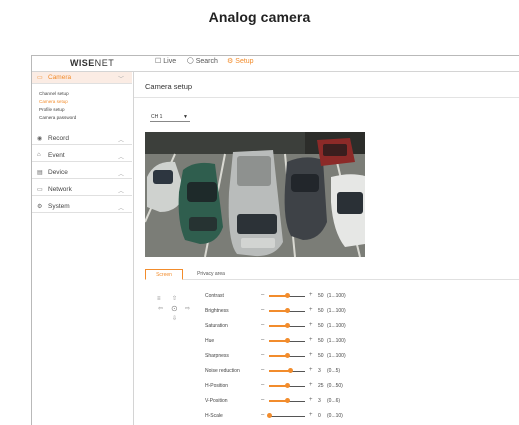 Image resolution: width=519 pixels, height=425 pixels. What do you see at coordinates (54, 93) in the screenshot?
I see `sidebar-item-channel-setup: Channel setup` at bounding box center [54, 93].